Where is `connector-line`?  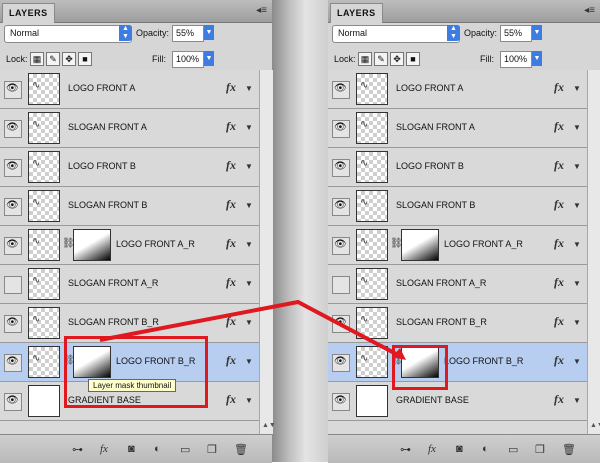
connector-line is located at coordinates (250, 328).